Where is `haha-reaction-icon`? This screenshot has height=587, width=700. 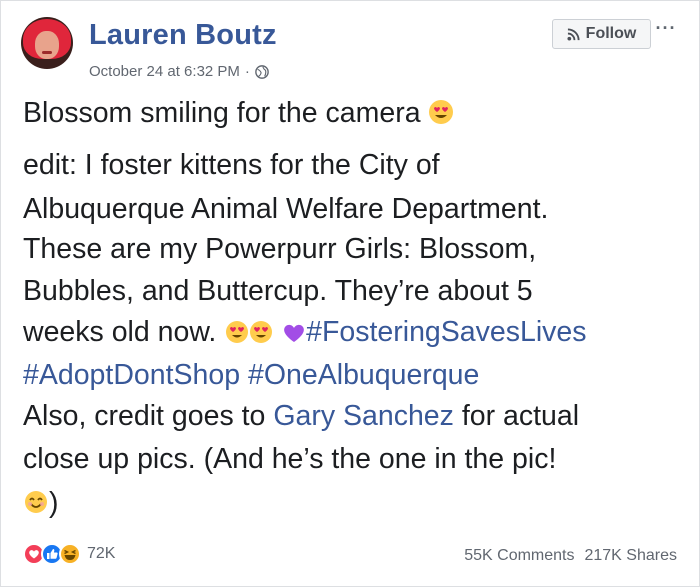 haha-reaction-icon is located at coordinates (70, 554).